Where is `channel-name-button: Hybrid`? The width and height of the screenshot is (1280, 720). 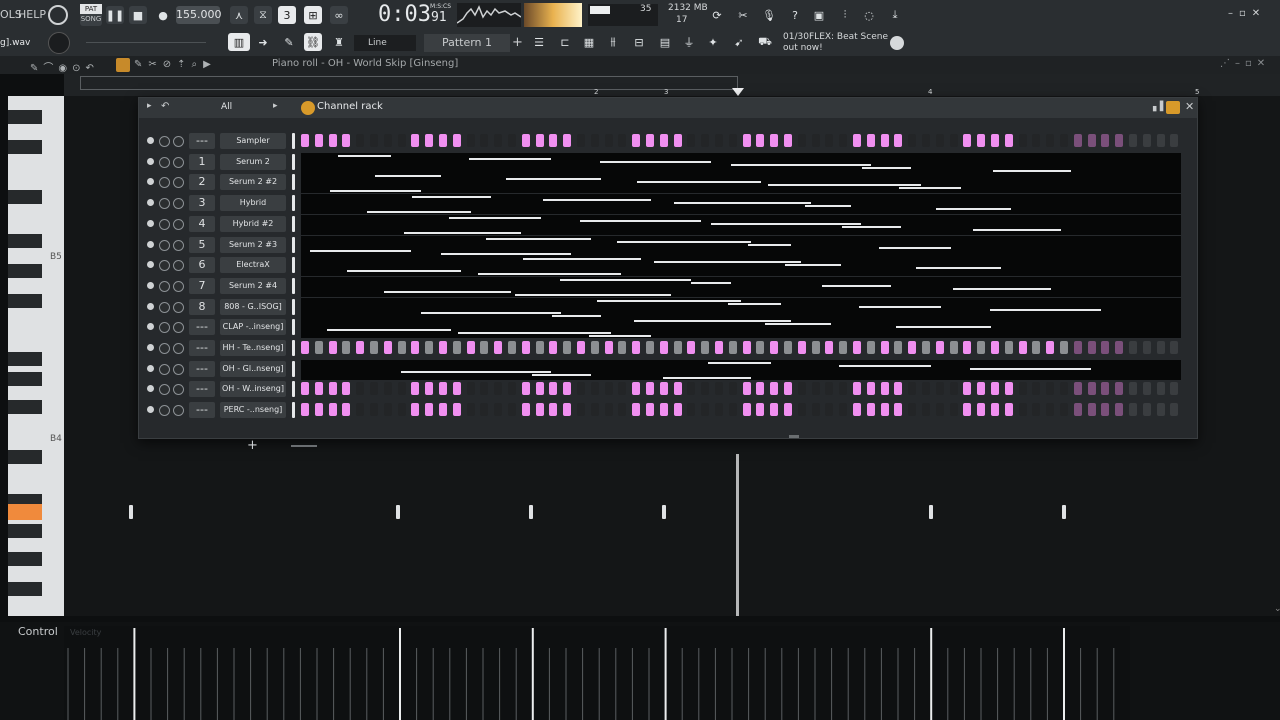
channel-name-button: Hybrid is located at coordinates (253, 203).